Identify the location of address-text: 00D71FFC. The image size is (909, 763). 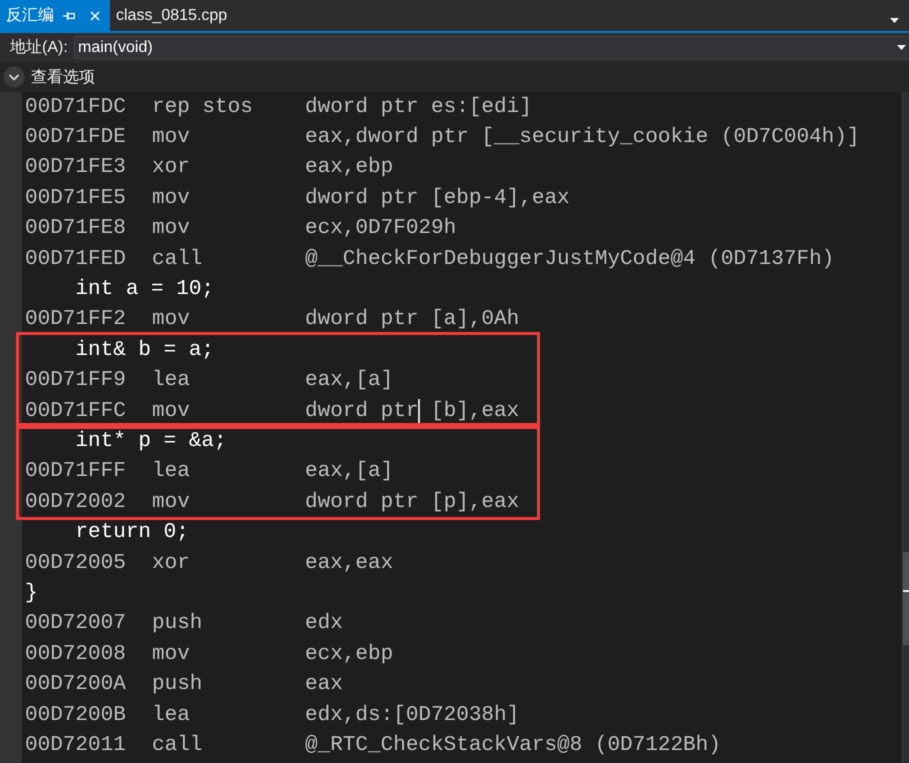
(75, 411).